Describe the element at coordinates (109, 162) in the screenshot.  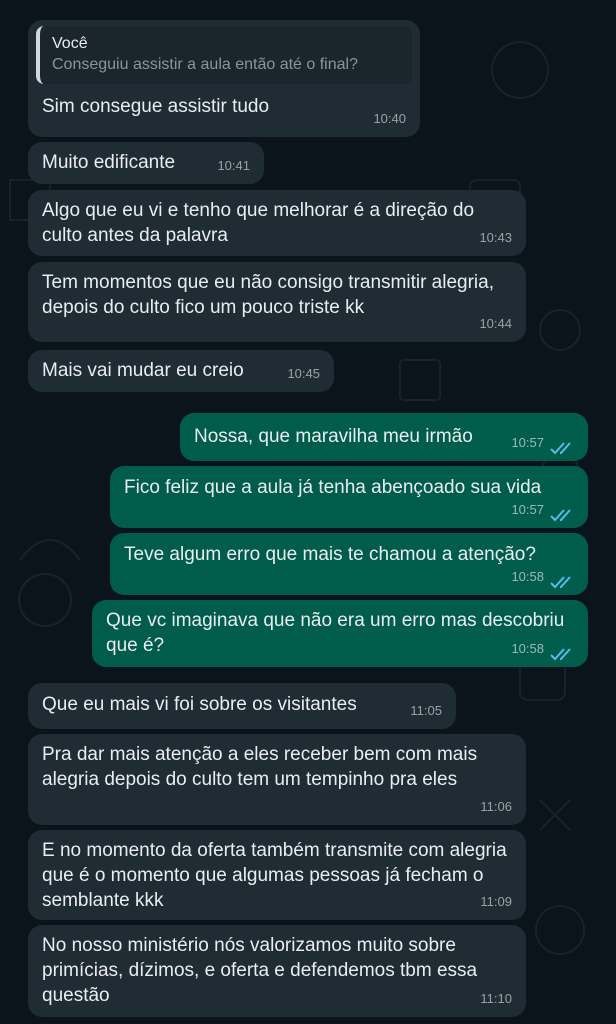
I see `message-text: Muito edificante` at that location.